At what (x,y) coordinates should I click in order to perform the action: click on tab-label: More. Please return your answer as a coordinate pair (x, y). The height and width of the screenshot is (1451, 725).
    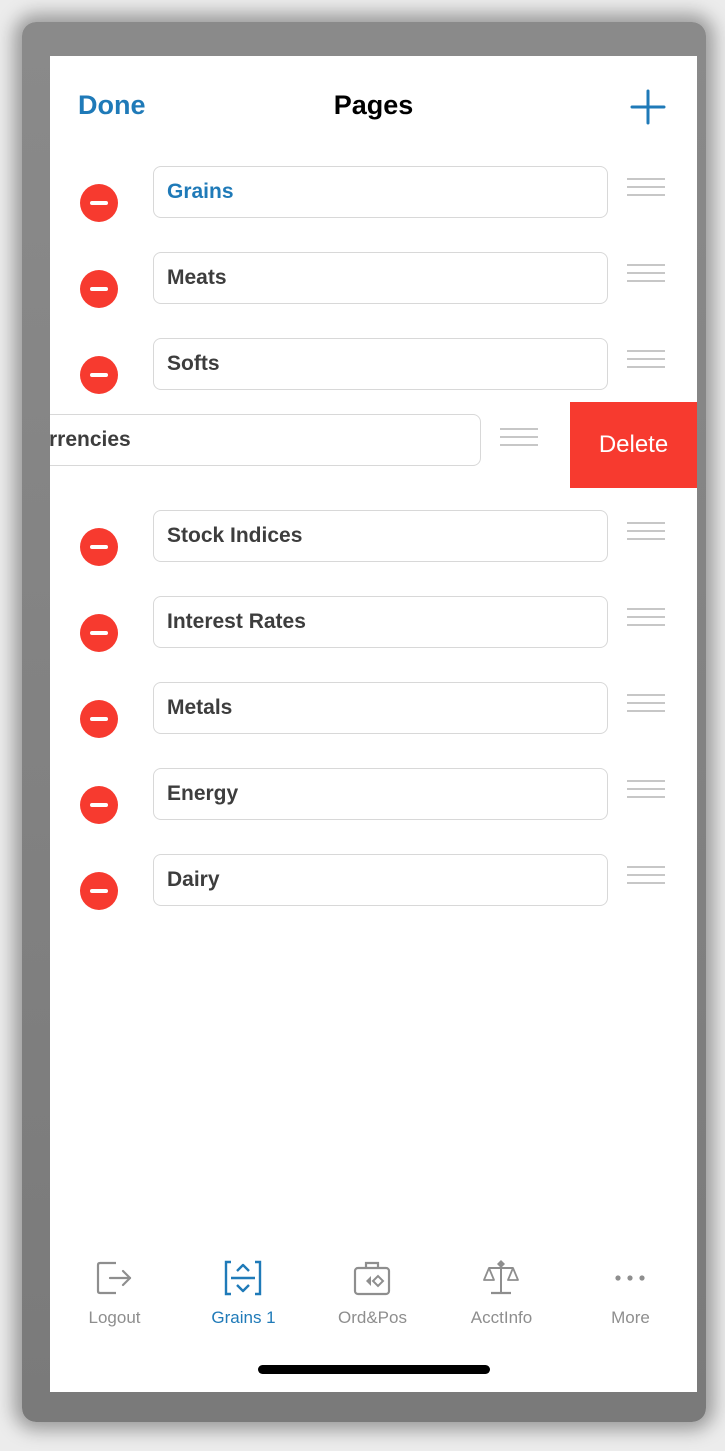
    Looking at the image, I should click on (630, 1317).